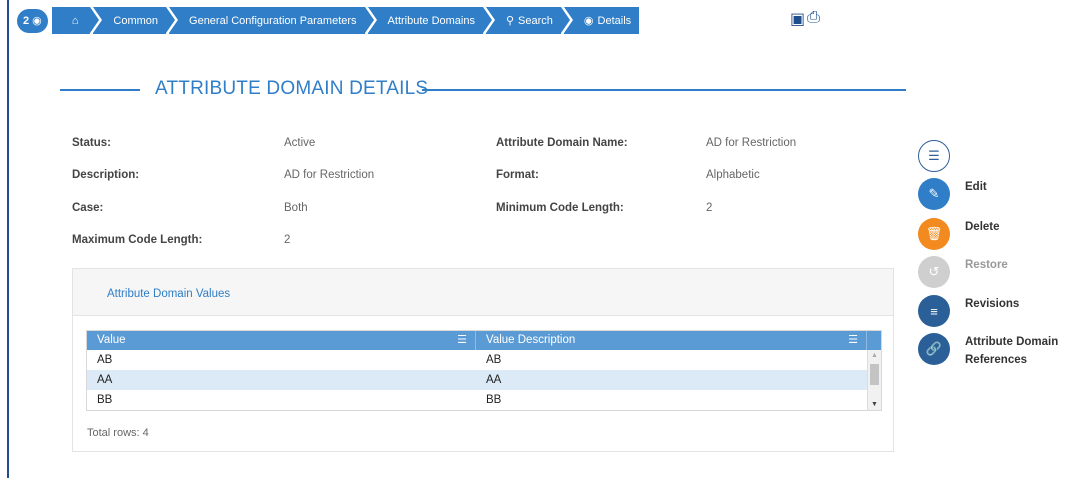 The width and height of the screenshot is (1069, 478). What do you see at coordinates (100, 90) in the screenshot?
I see `heading-rule-left` at bounding box center [100, 90].